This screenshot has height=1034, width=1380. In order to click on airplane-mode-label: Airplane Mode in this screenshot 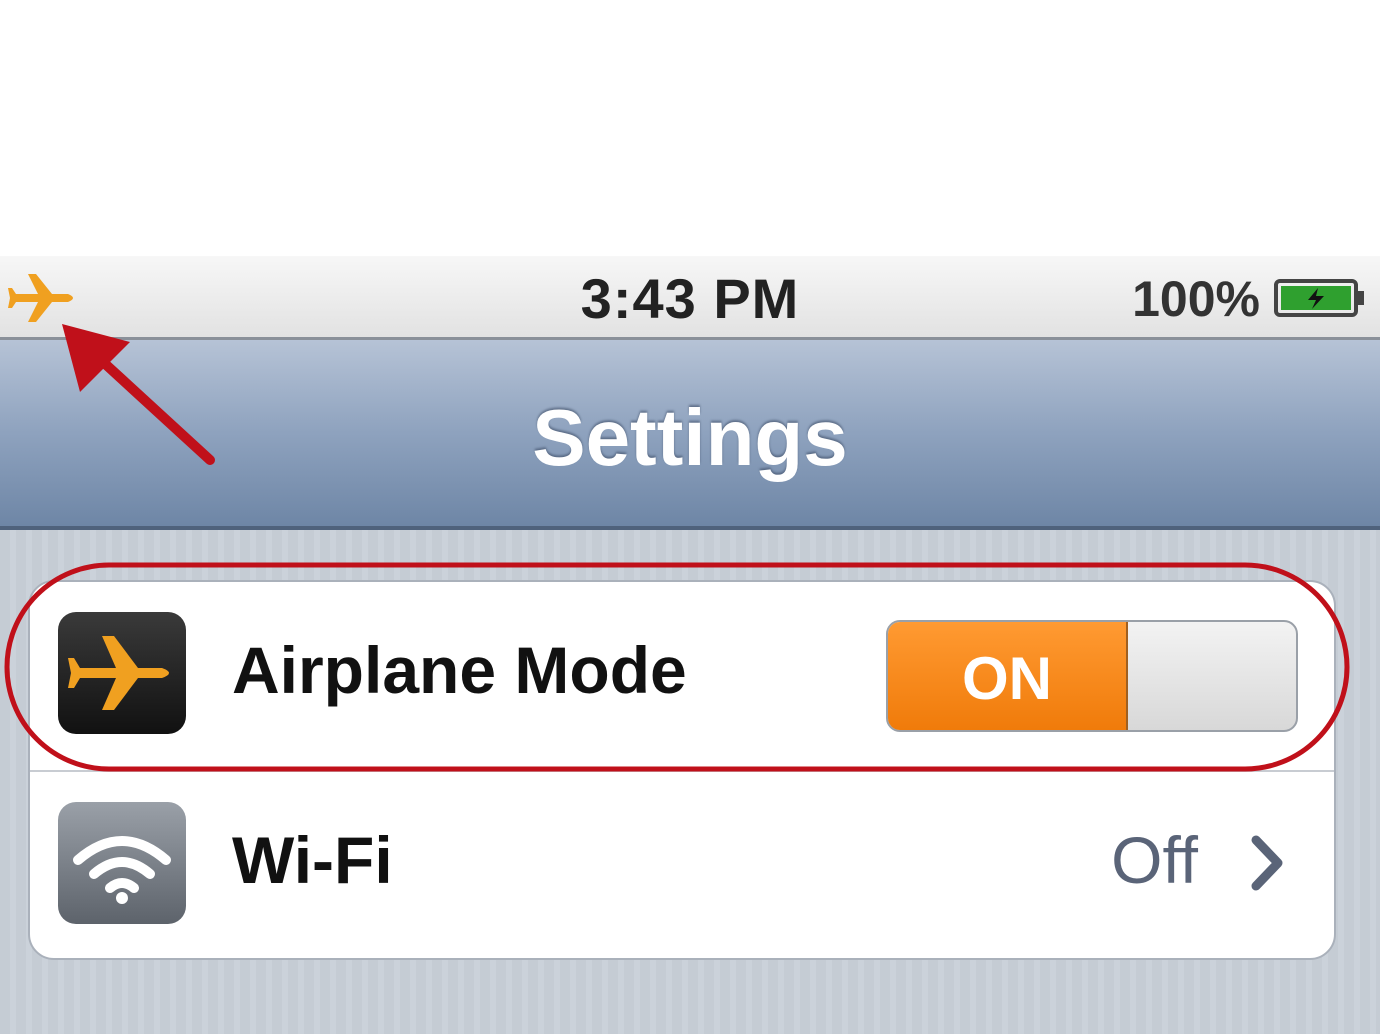, I will do `click(459, 670)`.